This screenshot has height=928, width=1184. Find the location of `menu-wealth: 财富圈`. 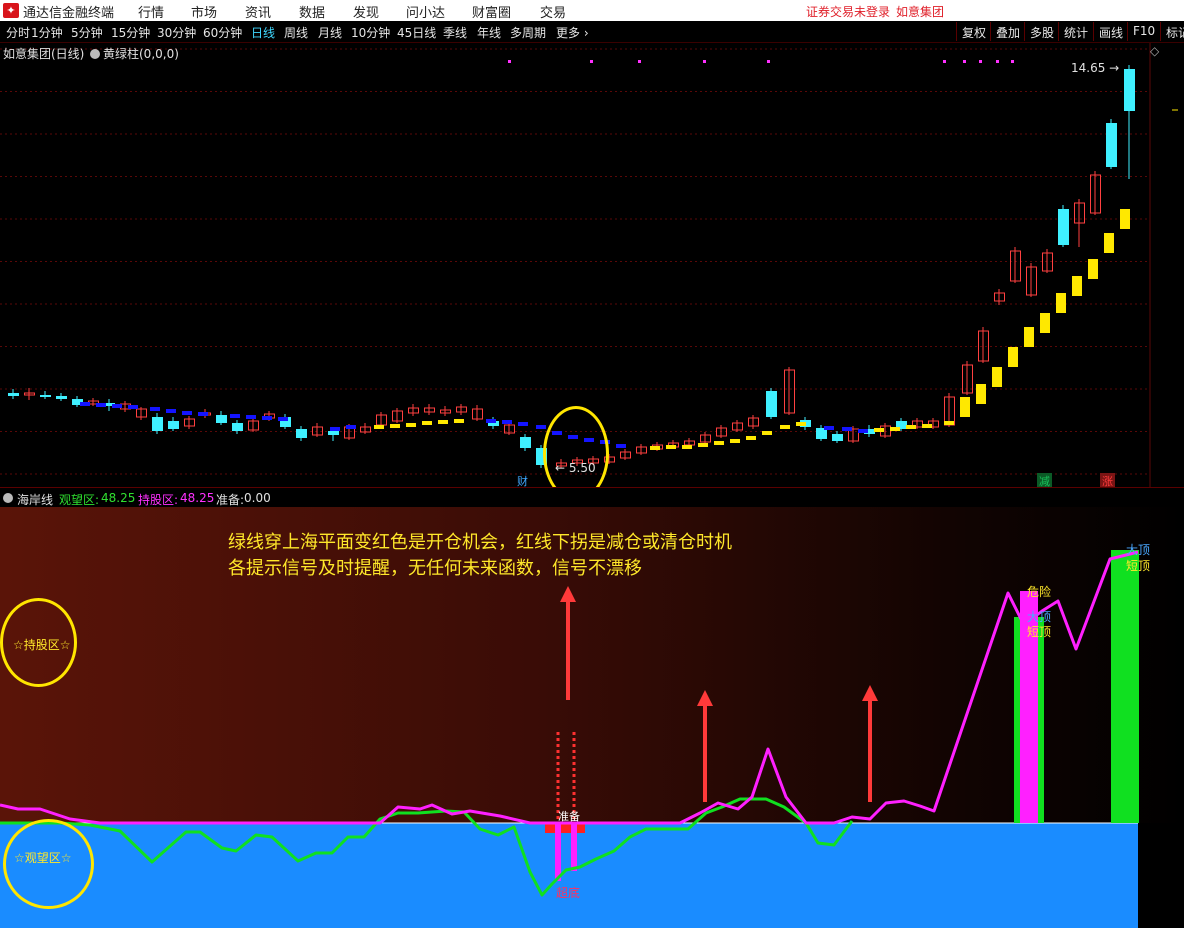

menu-wealth: 财富圈 is located at coordinates (491, 11).